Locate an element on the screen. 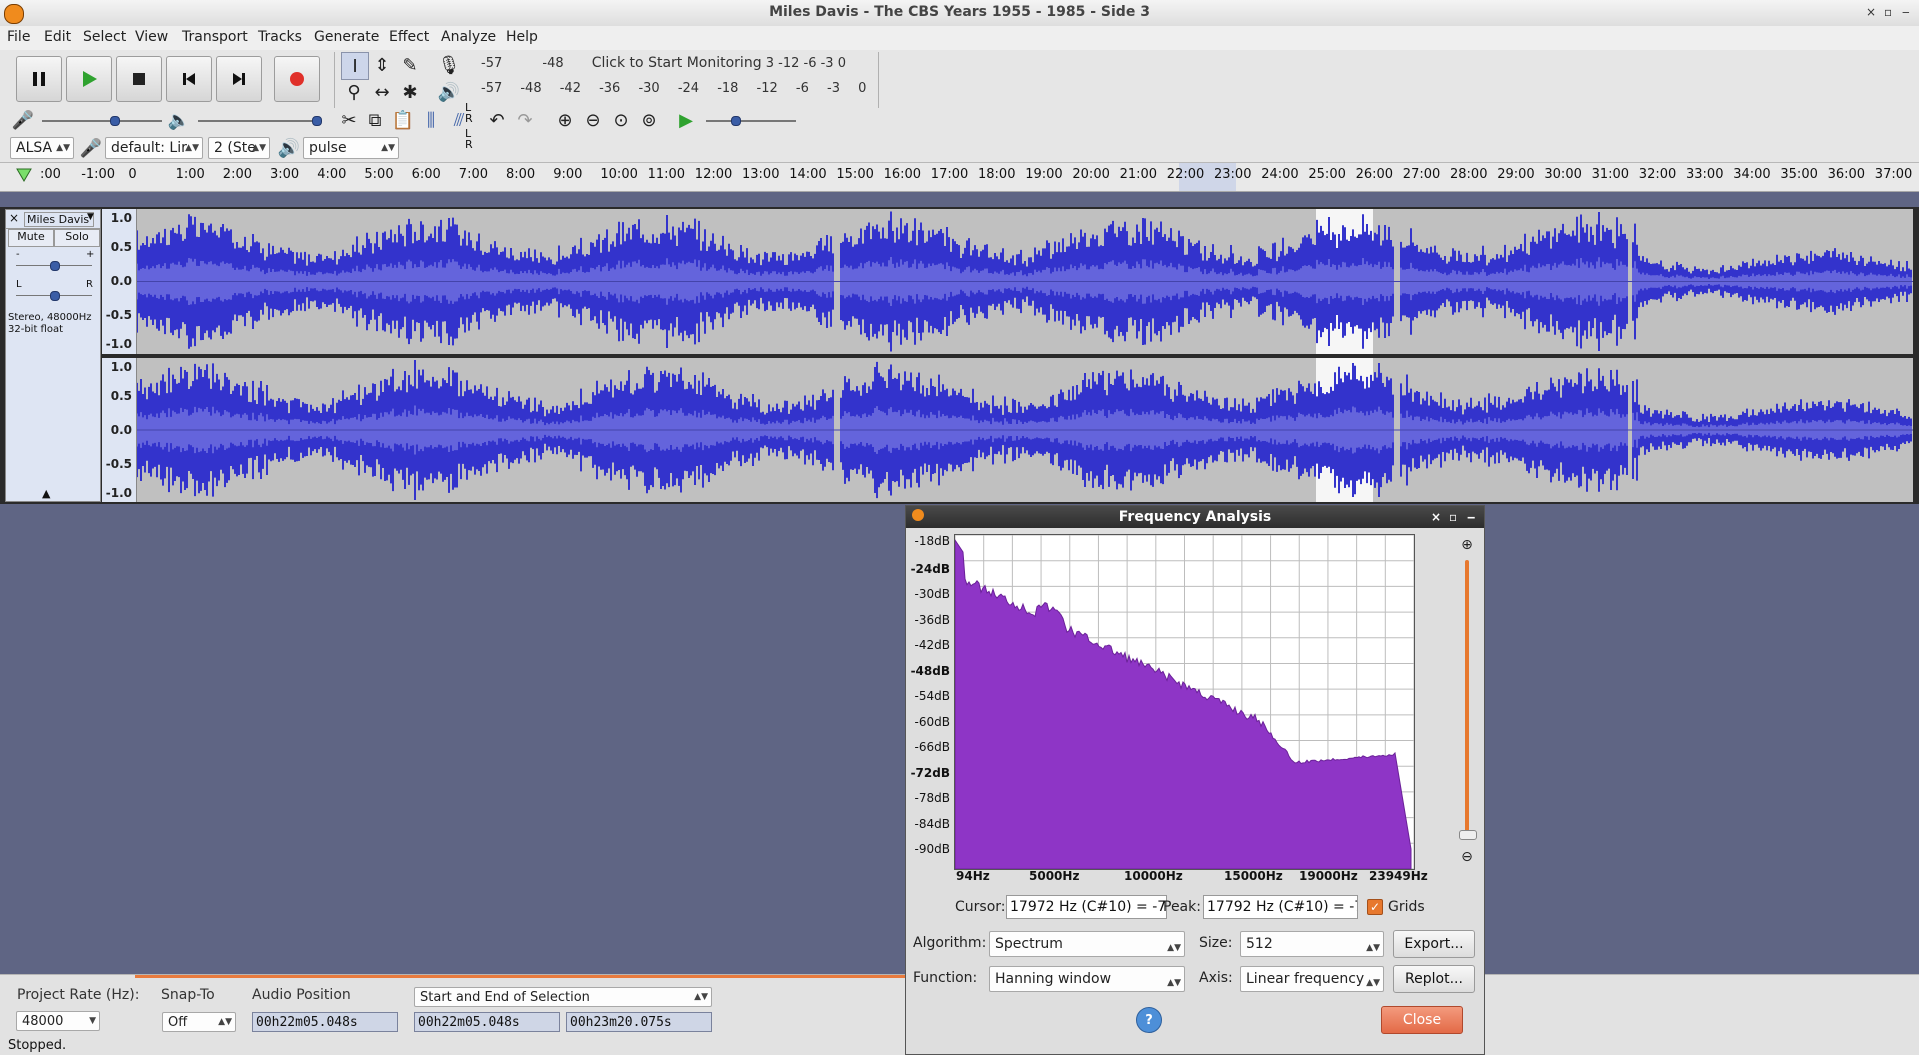  menu-file: File is located at coordinates (18, 37).